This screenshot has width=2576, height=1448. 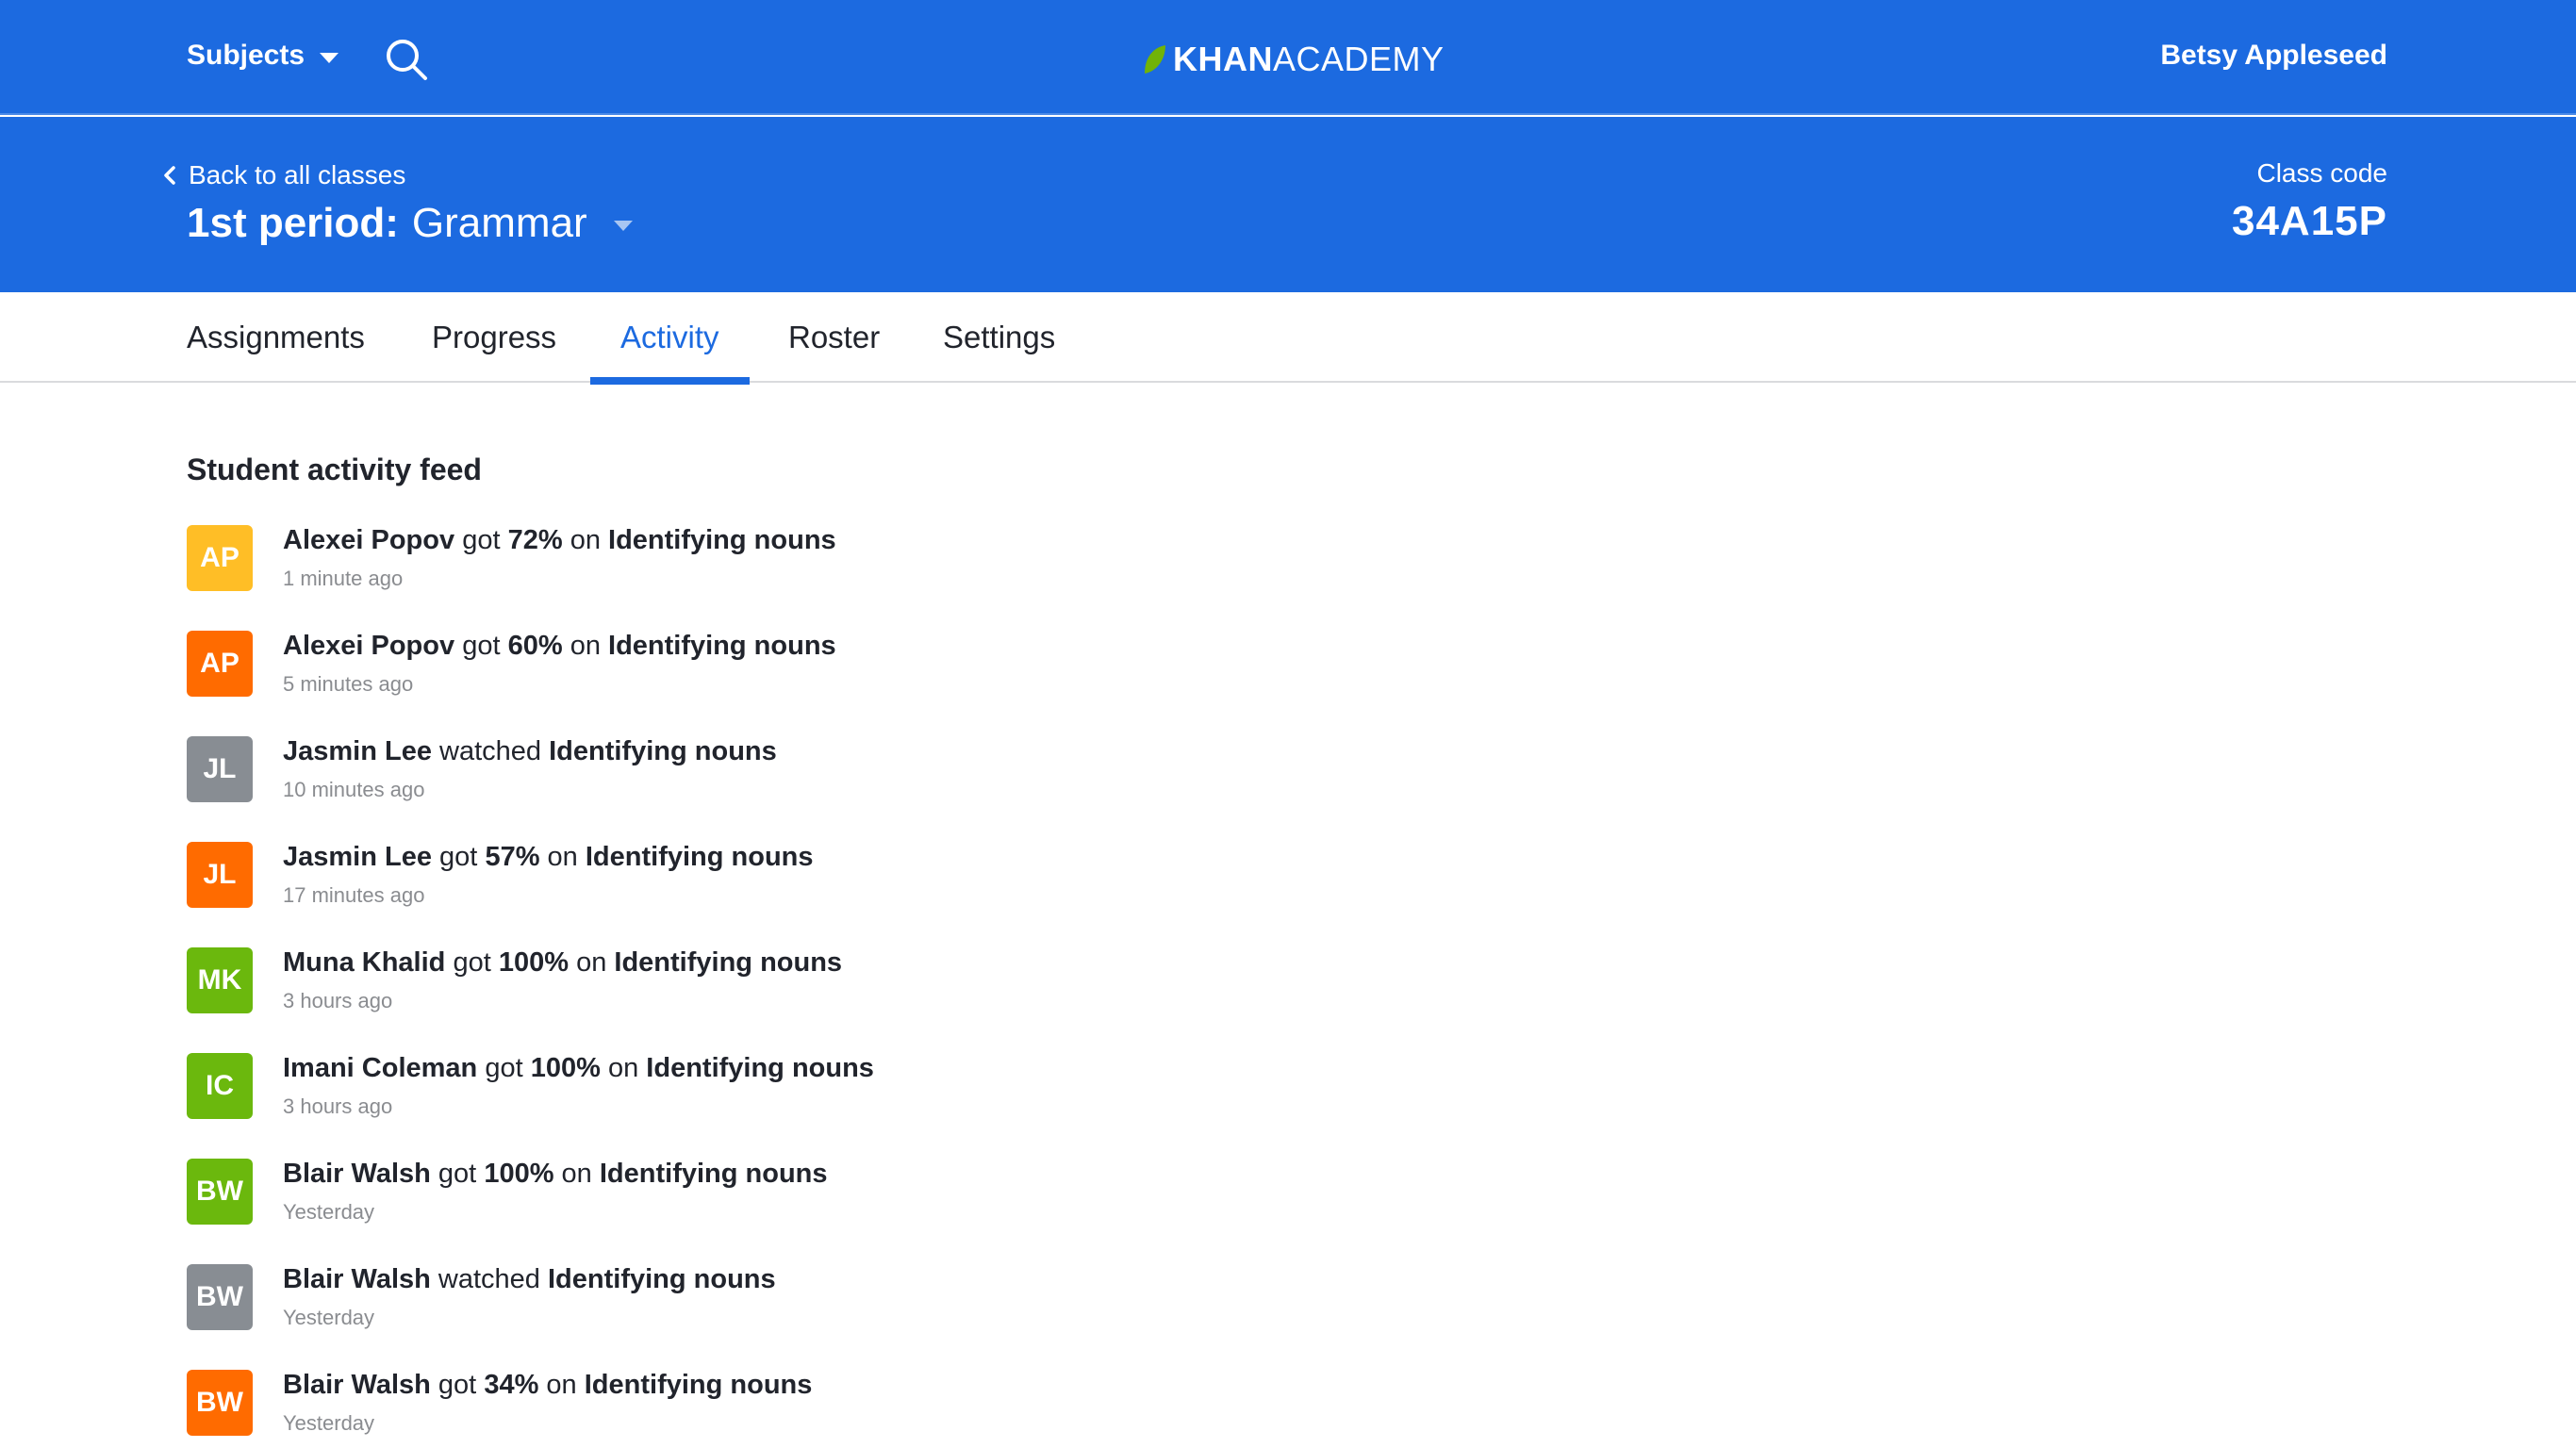 What do you see at coordinates (494, 337) in the screenshot?
I see `tab-progress: Progress` at bounding box center [494, 337].